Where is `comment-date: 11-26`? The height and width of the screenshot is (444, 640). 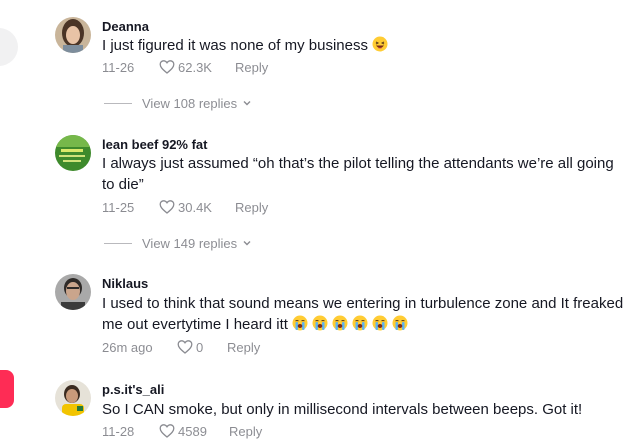
comment-date: 11-26 is located at coordinates (118, 67).